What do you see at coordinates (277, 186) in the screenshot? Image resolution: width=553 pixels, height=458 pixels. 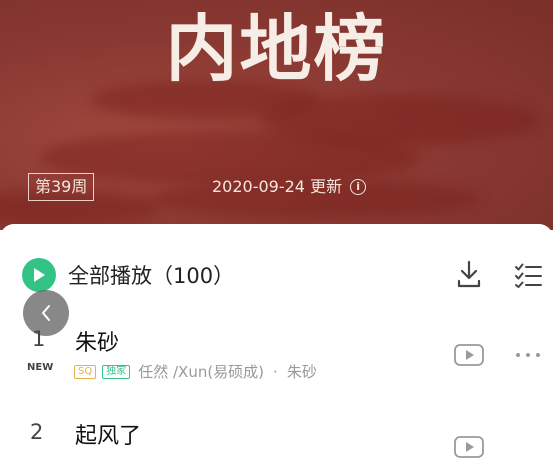 I see `update-date: 2020-09-24 更新` at bounding box center [277, 186].